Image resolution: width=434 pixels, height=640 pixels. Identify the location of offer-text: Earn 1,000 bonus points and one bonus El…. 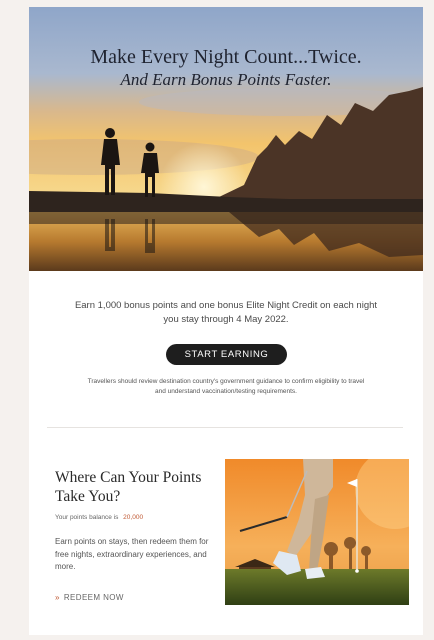
(226, 312).